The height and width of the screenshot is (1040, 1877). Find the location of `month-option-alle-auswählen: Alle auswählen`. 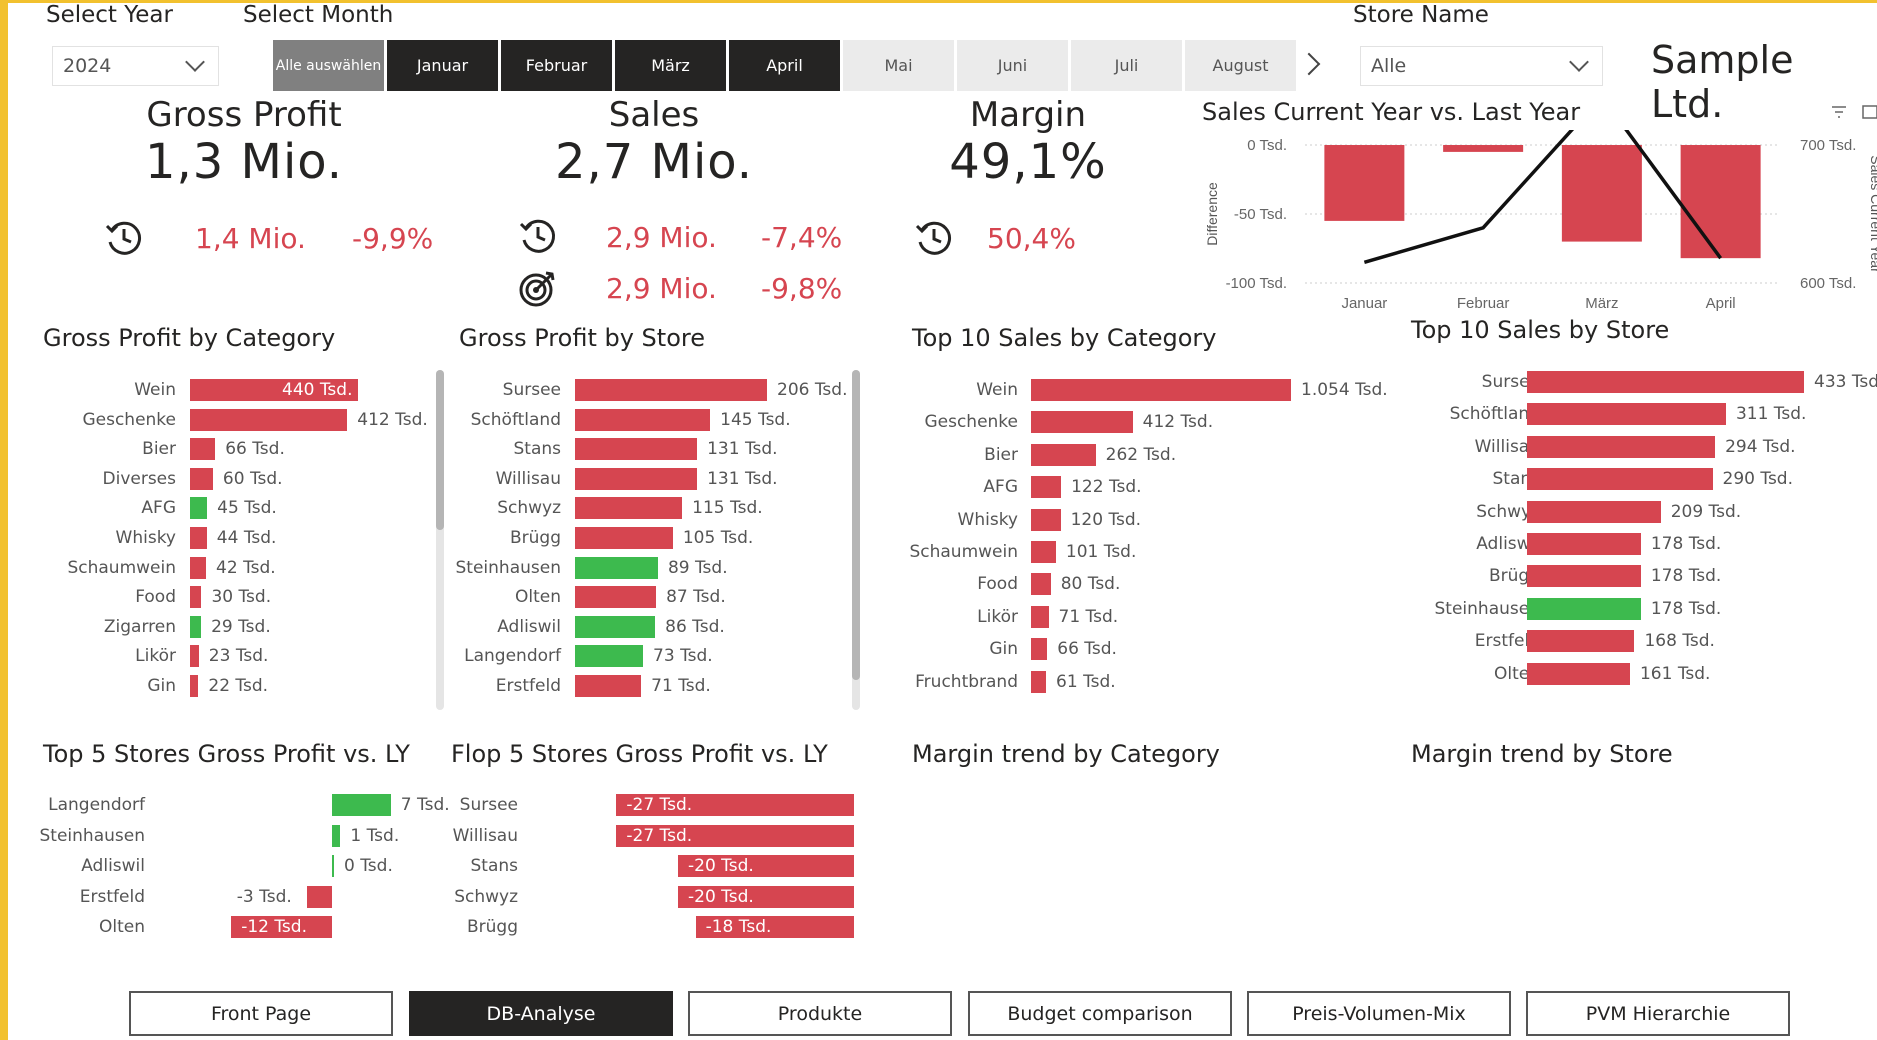

month-option-alle-auswählen: Alle auswählen is located at coordinates (328, 65).